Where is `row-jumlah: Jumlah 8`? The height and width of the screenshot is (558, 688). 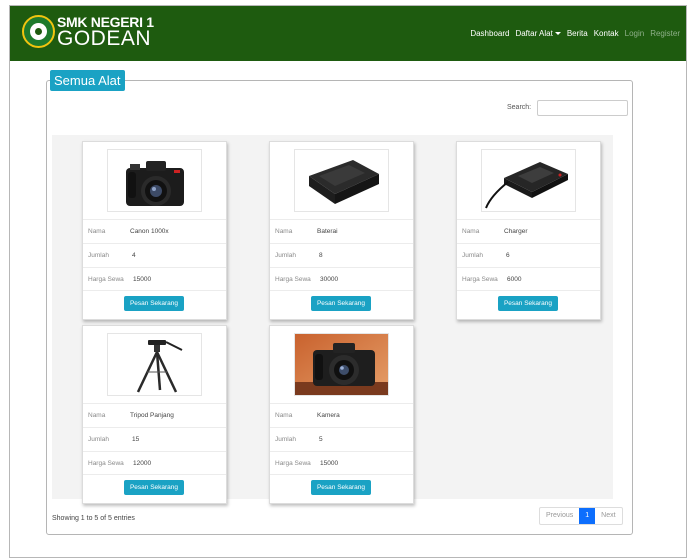
row-jumlah: Jumlah 8 is located at coordinates (341, 255).